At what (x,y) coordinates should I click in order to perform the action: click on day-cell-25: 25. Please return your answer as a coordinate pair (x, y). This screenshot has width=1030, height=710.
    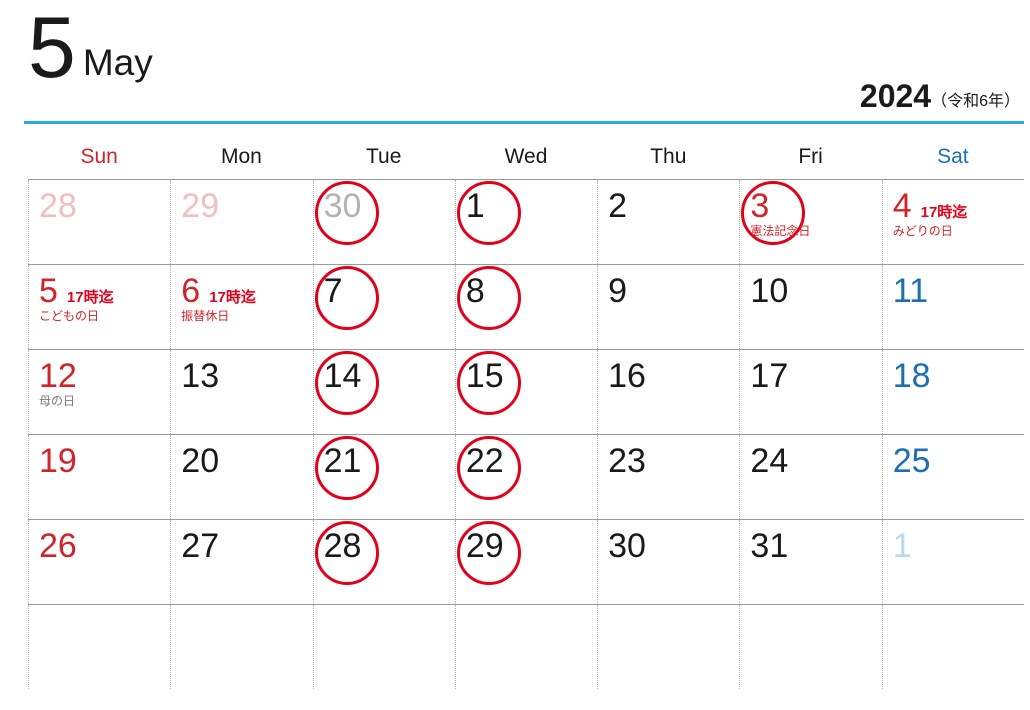
    Looking at the image, I should click on (952, 477).